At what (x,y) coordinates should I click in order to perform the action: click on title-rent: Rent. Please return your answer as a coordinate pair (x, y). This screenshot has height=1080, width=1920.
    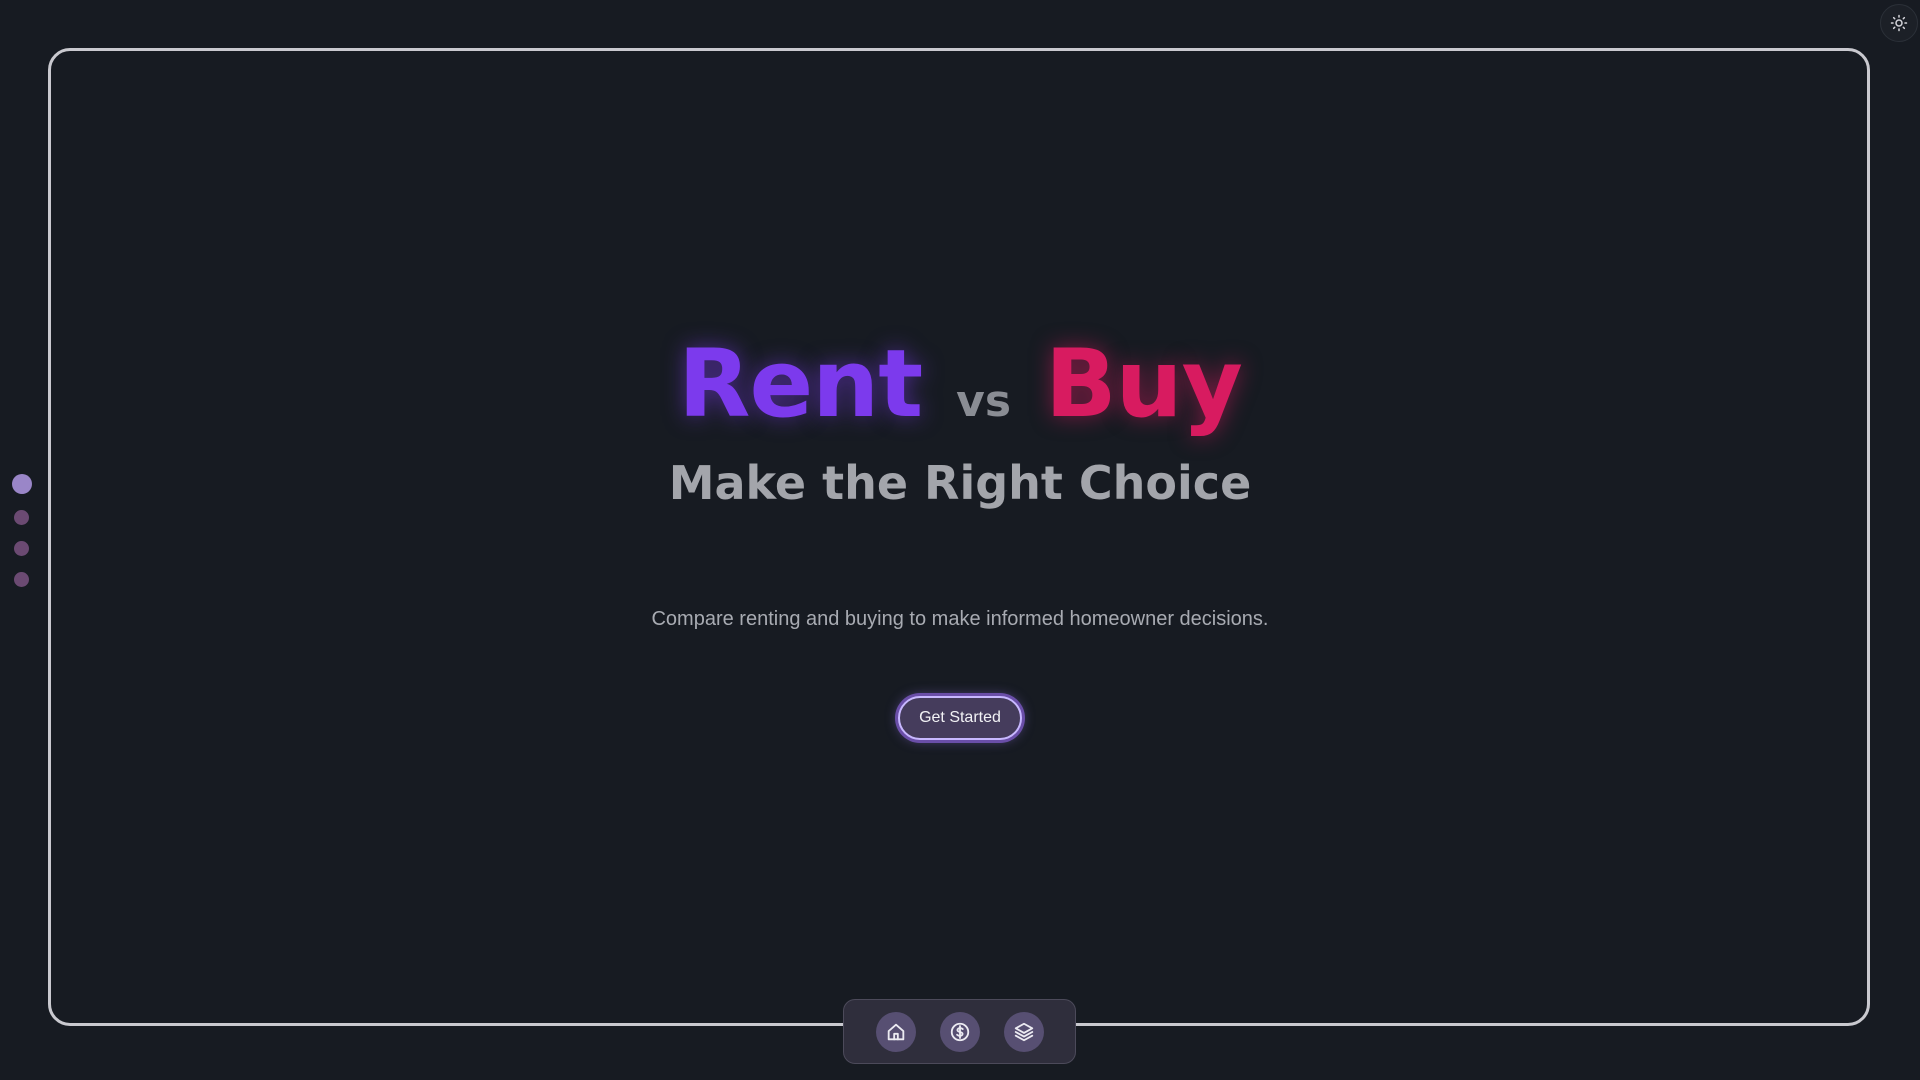
    Looking at the image, I should click on (800, 384).